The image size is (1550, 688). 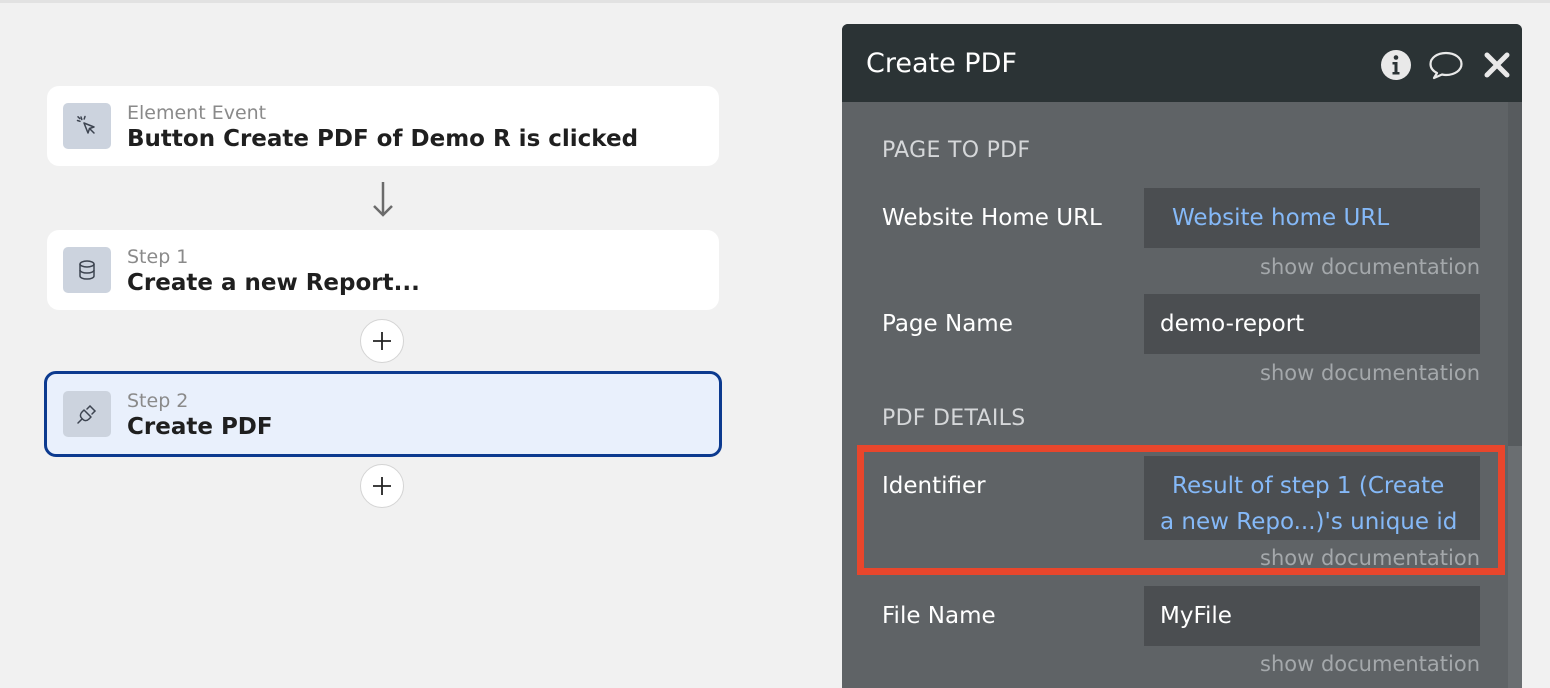 What do you see at coordinates (383, 199) in the screenshot?
I see `arrow-down-icon` at bounding box center [383, 199].